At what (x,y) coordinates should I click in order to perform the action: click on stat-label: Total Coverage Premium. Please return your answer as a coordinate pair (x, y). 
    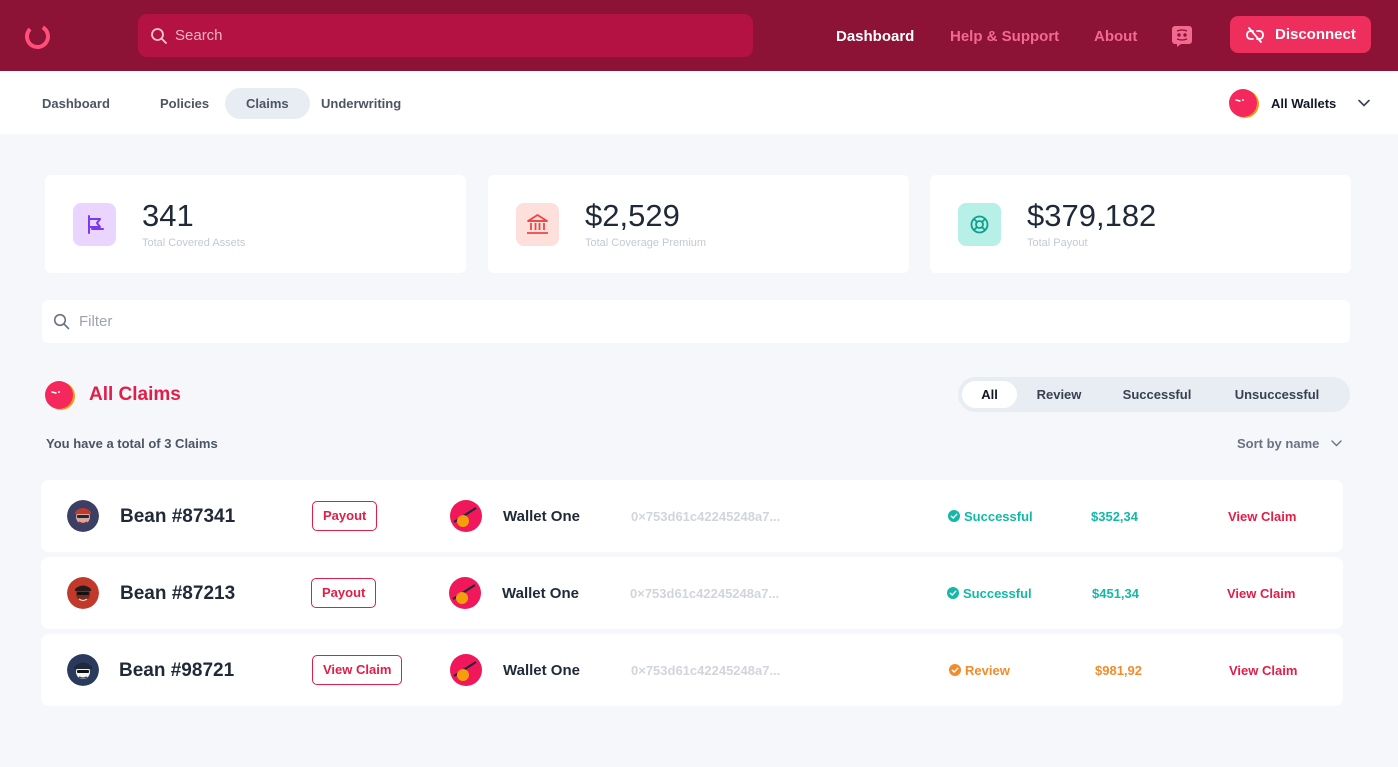
    Looking at the image, I should click on (646, 243).